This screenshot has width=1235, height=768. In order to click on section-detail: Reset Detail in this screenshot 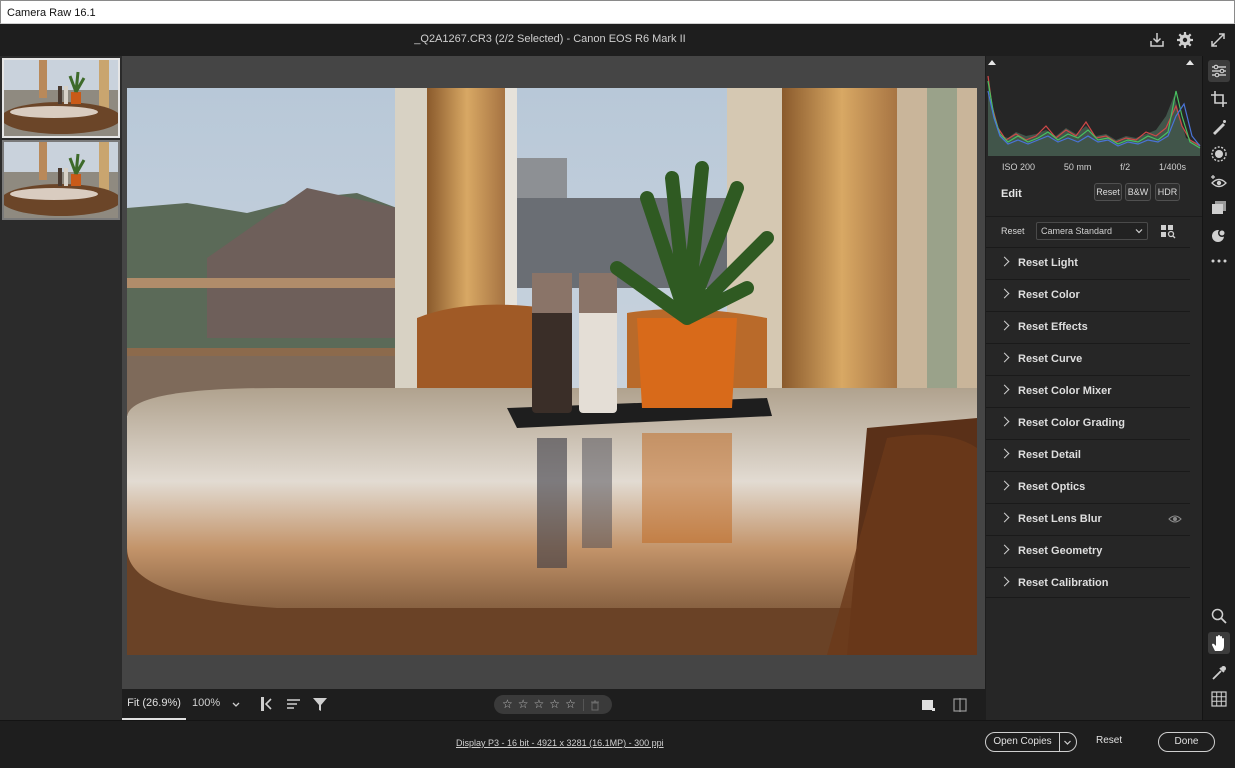, I will do `click(1088, 454)`.